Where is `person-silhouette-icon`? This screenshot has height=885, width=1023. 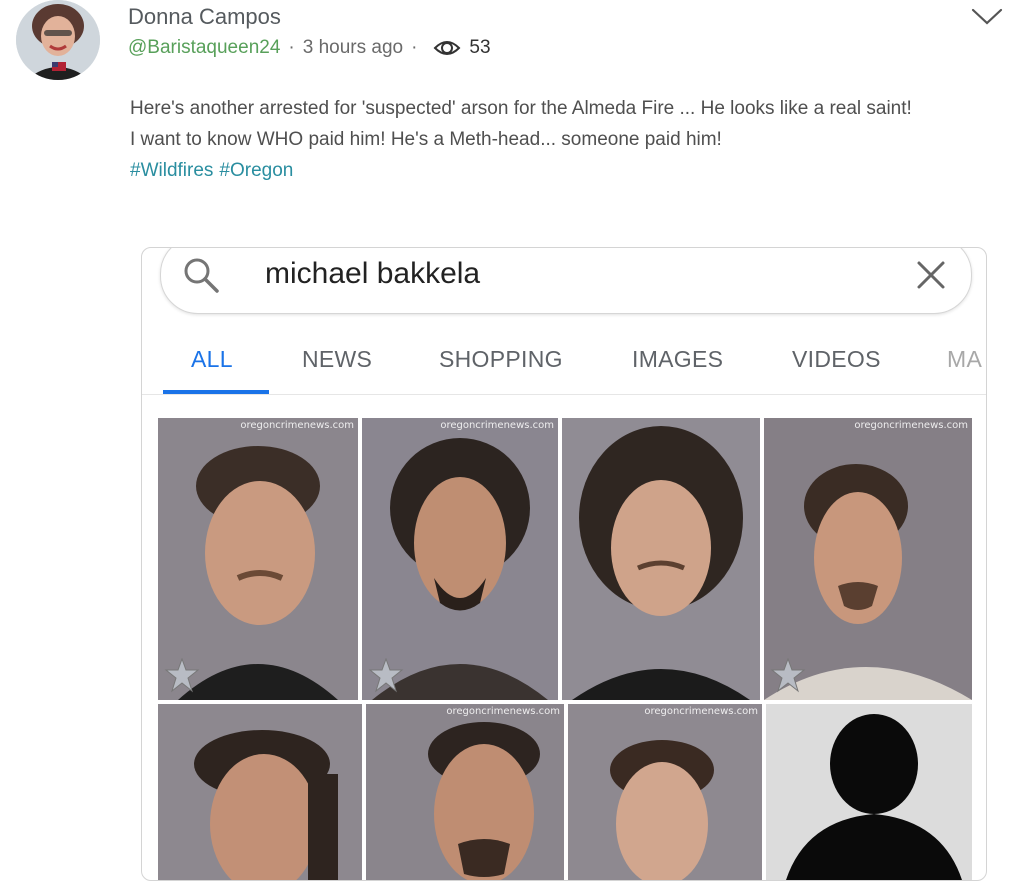 person-silhouette-icon is located at coordinates (869, 792).